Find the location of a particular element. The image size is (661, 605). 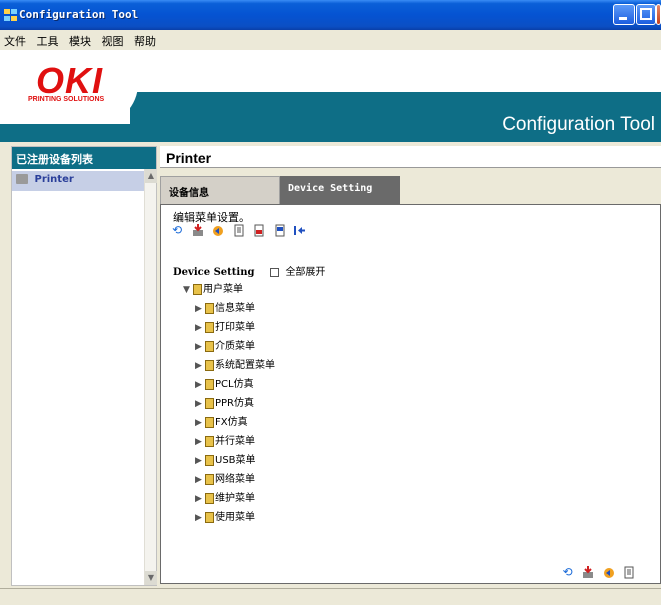

device-list-header: 已注册设备列表 is located at coordinates (84, 158).